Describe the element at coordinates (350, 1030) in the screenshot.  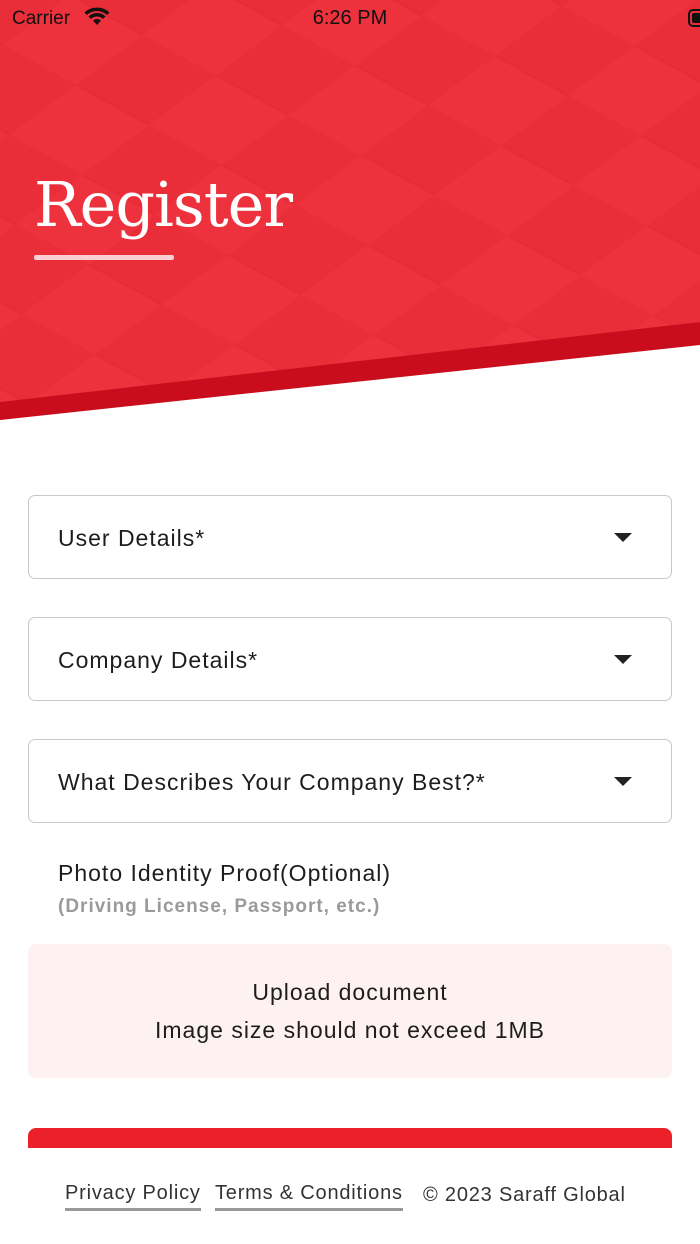
I see `upload-size-limit: Image size should not exceed 1MB` at that location.